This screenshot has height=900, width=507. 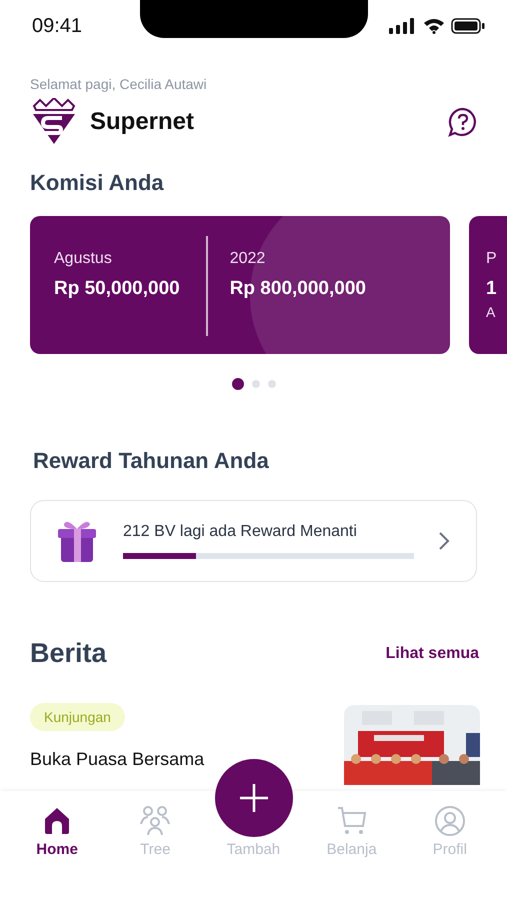 What do you see at coordinates (403, 26) in the screenshot?
I see `signal-icon` at bounding box center [403, 26].